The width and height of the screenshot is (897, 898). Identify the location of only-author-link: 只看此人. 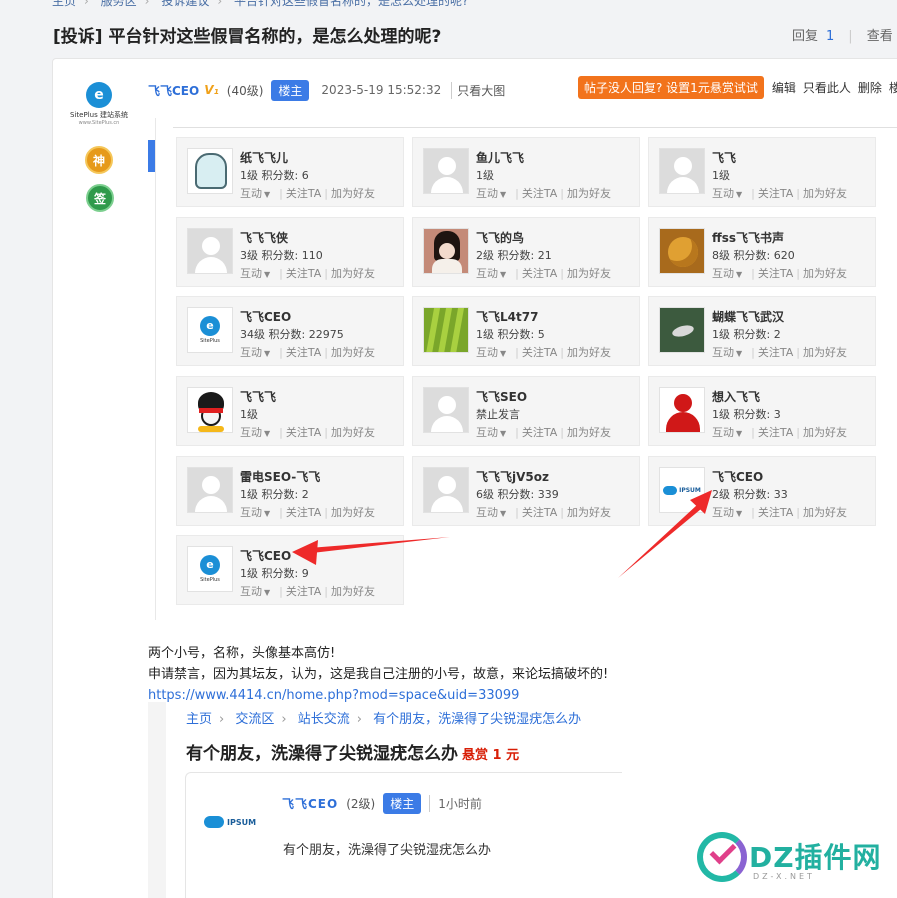
(827, 87).